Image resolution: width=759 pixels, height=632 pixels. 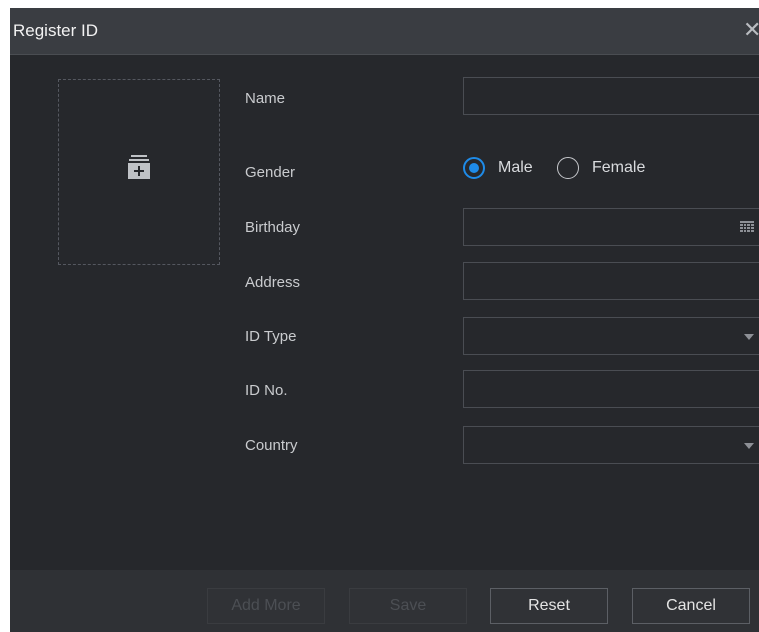 I want to click on add-photo-icon, so click(x=139, y=170).